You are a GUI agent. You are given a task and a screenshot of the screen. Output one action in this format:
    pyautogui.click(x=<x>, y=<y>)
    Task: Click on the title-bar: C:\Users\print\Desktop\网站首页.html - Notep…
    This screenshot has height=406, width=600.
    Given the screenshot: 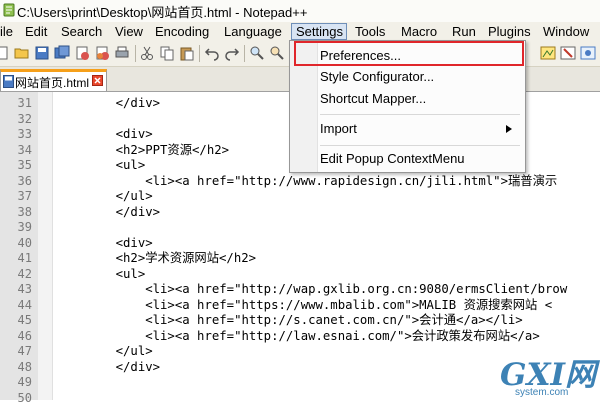 What is the action you would take?
    pyautogui.click(x=300, y=11)
    